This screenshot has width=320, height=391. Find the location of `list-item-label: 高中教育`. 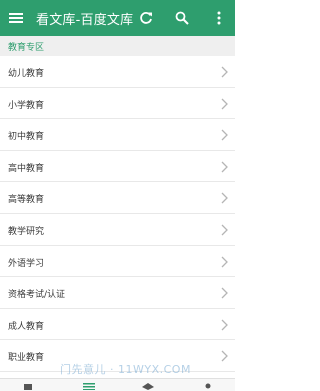

list-item-label: 高中教育 is located at coordinates (26, 168).